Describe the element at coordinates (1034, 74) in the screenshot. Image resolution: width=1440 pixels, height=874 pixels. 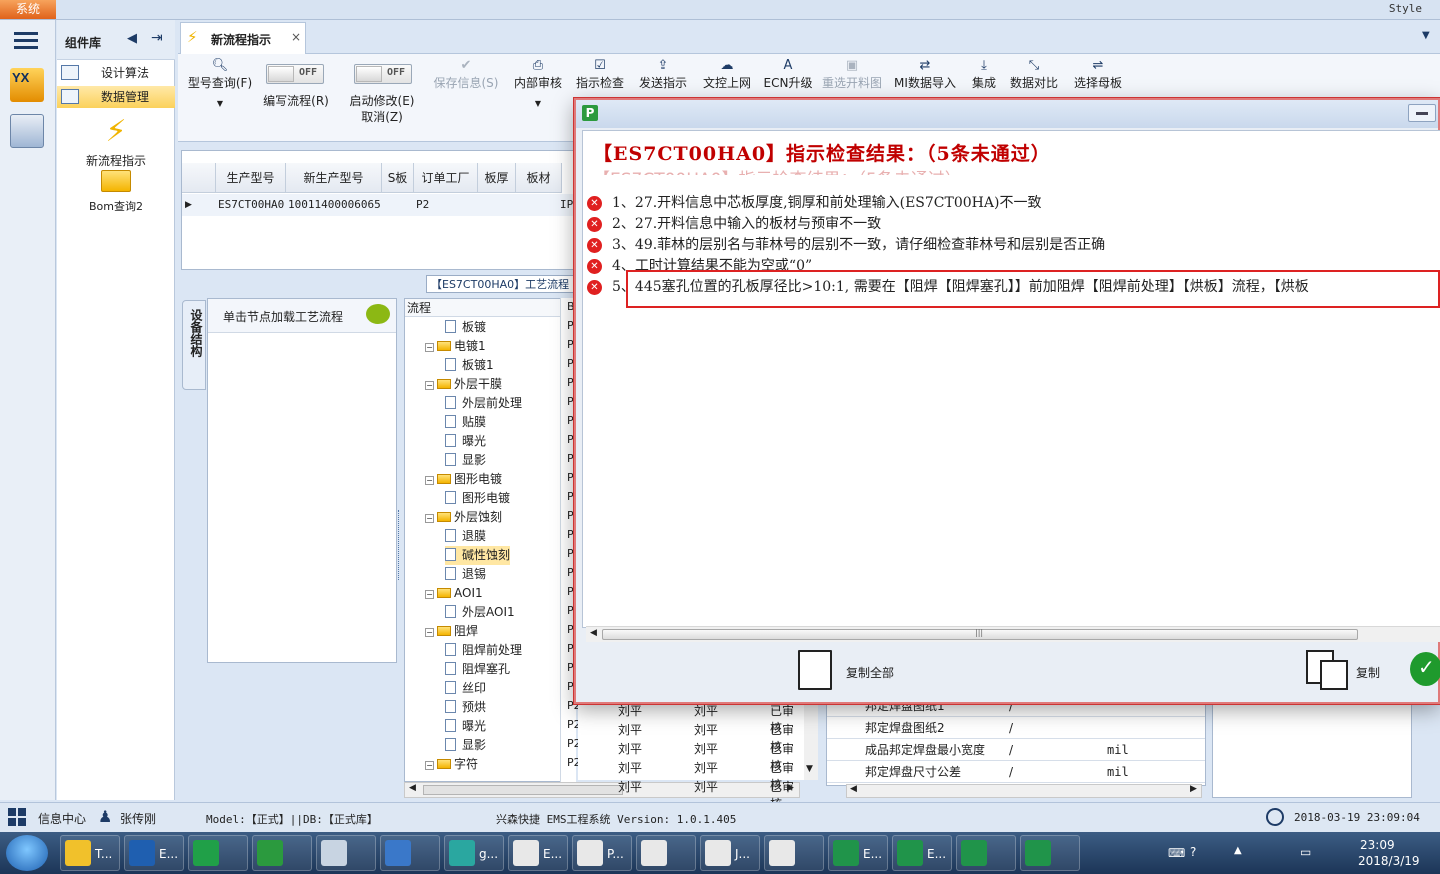
I see `data-compare-button: ⤡ 数据对比` at that location.